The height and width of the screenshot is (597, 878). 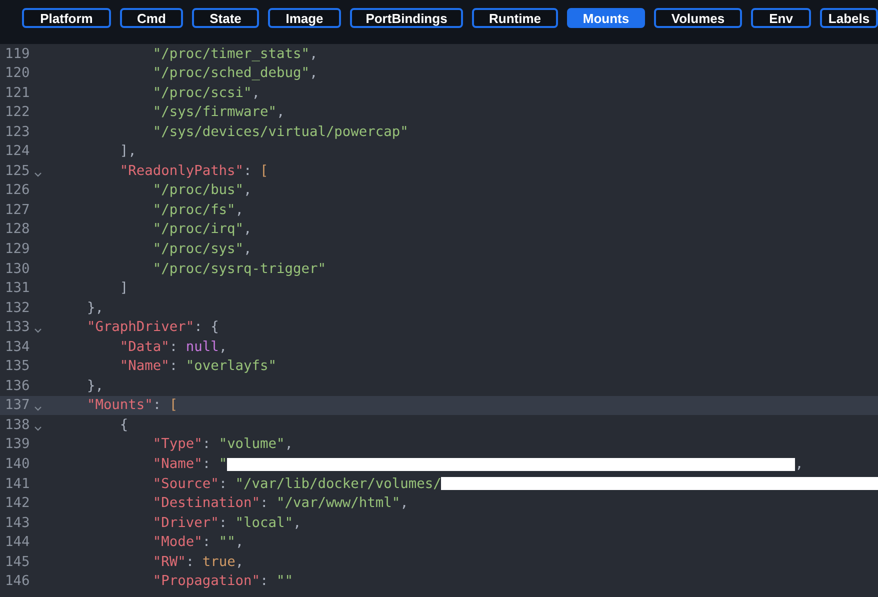 I want to click on code-text: "/proc/bus",, so click(x=202, y=190).